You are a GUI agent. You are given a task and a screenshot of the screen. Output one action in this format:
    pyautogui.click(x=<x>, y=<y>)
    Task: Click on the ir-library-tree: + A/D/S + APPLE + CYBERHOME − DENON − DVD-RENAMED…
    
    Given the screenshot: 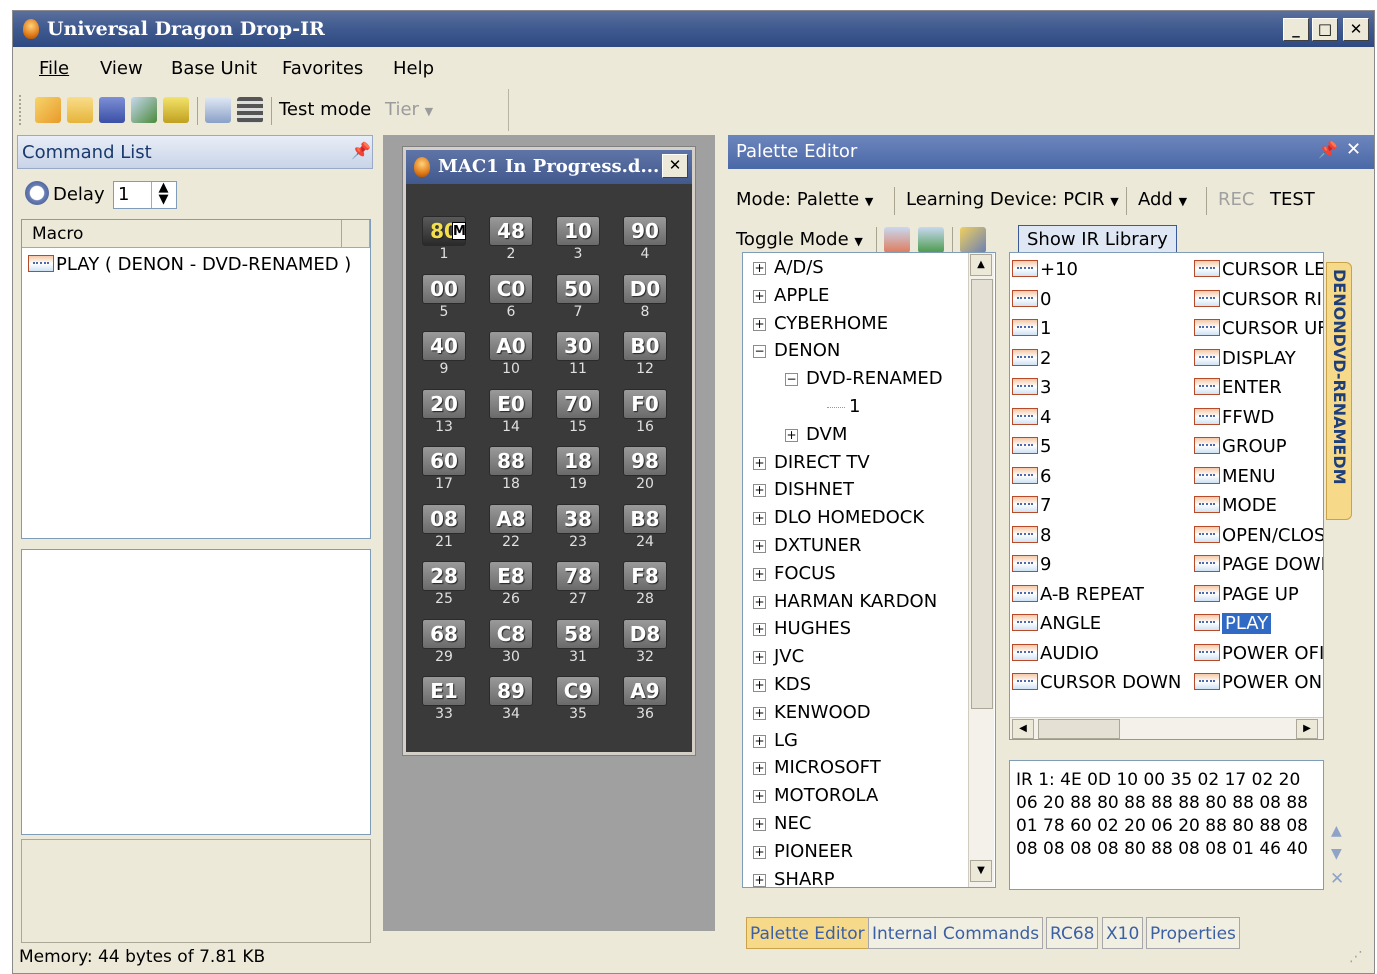 What is the action you would take?
    pyautogui.click(x=869, y=570)
    